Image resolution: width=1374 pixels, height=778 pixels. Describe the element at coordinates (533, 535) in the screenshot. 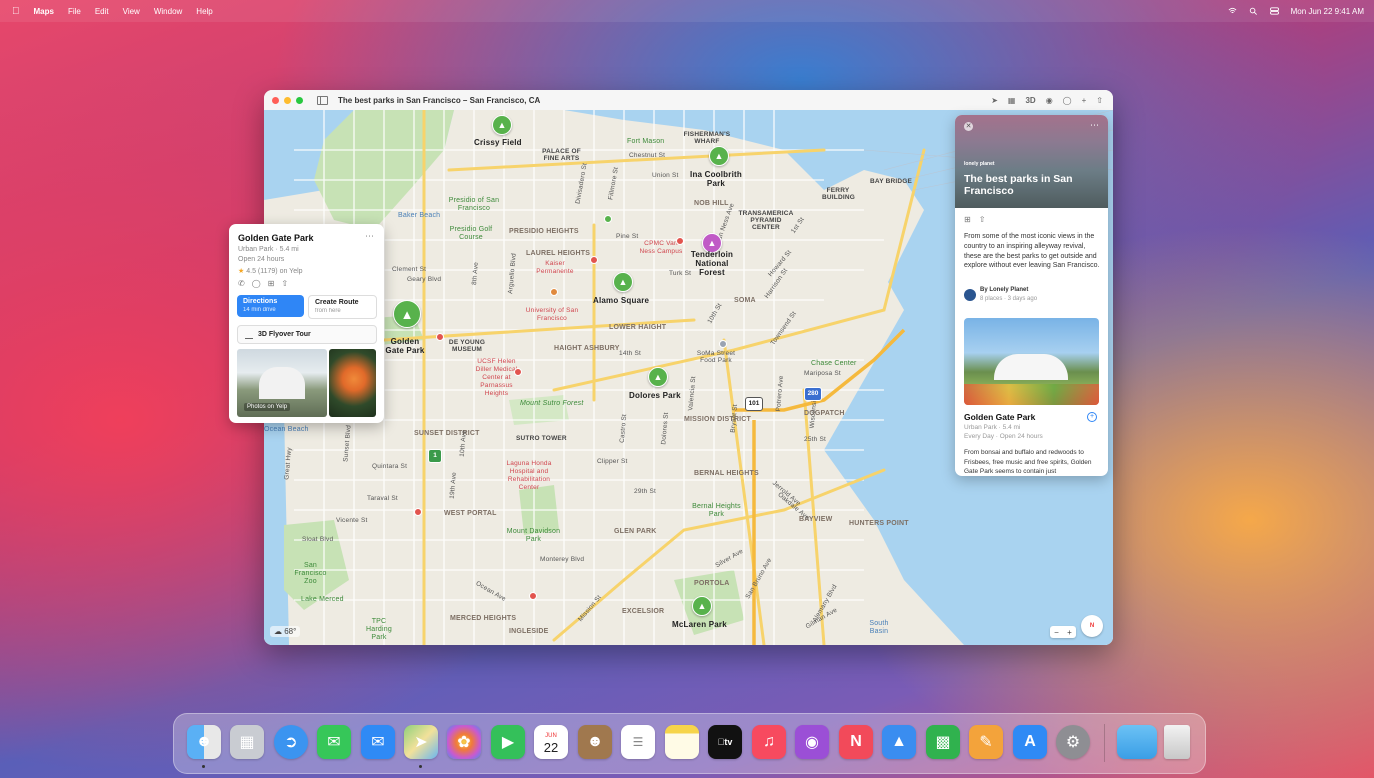

I see `park-label: Mount Davidson Park` at that location.